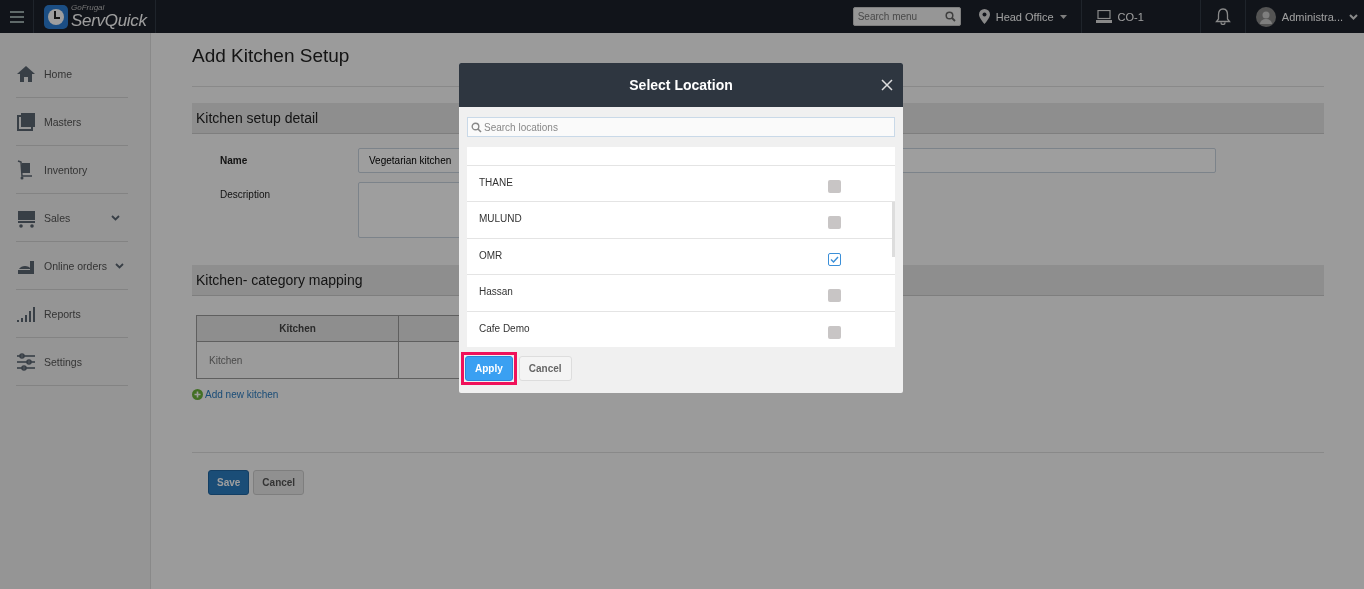 The width and height of the screenshot is (1364, 589). I want to click on add-kitchen-link: Add new kitchen, so click(235, 394).